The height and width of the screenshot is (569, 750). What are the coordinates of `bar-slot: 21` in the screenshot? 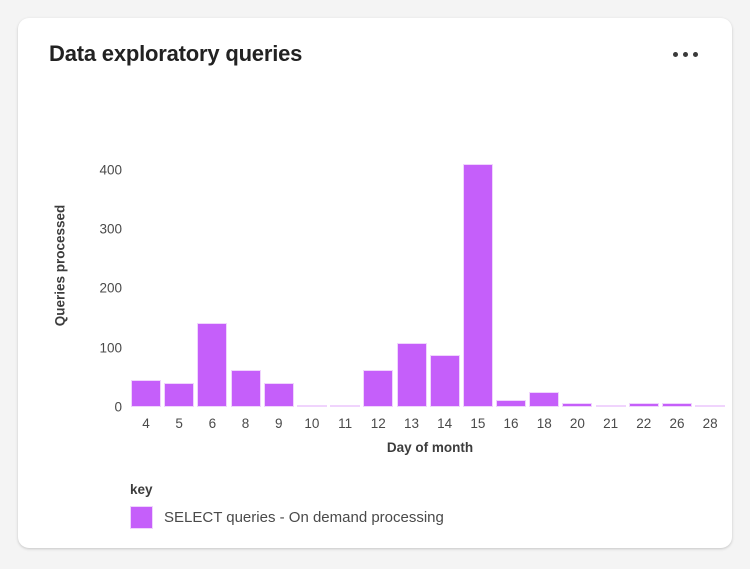 It's located at (612, 291).